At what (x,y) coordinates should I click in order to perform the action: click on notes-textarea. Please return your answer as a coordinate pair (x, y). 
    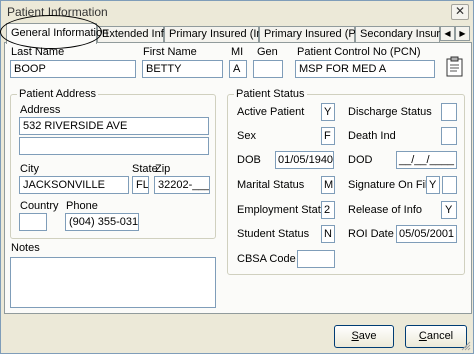
    Looking at the image, I should click on (113, 282).